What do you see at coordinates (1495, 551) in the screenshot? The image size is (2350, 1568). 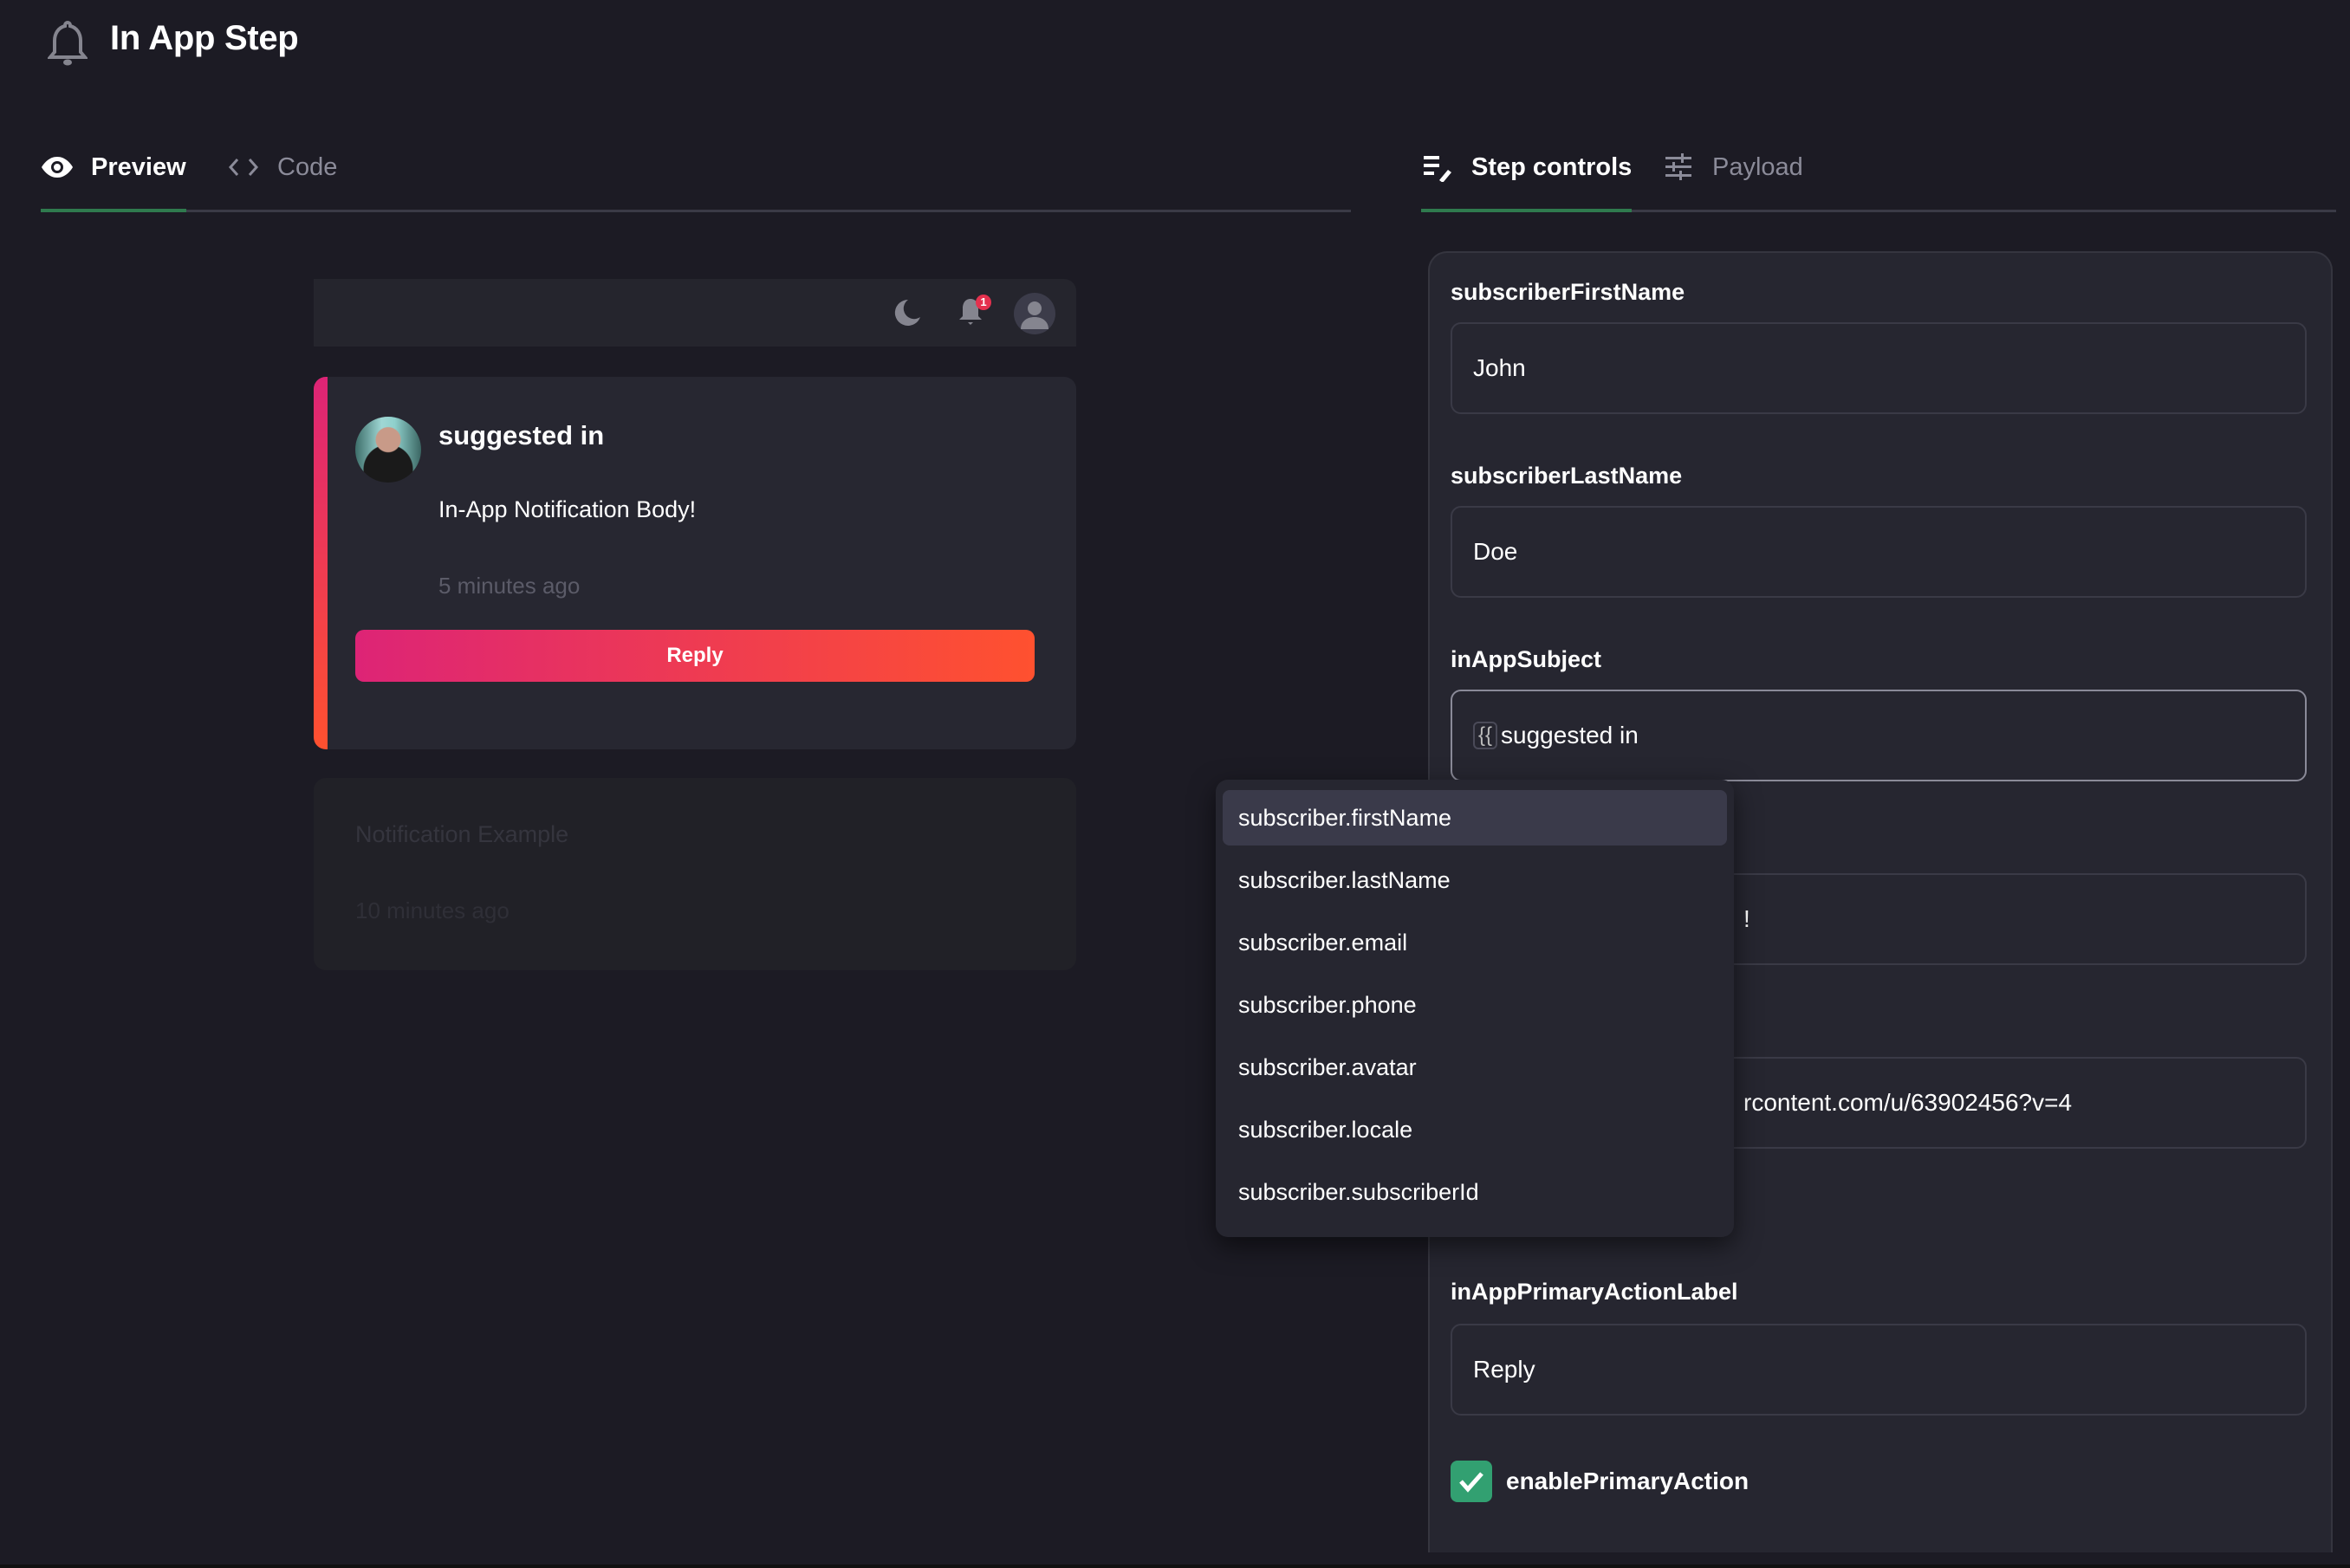 I see `input-value: Doe` at bounding box center [1495, 551].